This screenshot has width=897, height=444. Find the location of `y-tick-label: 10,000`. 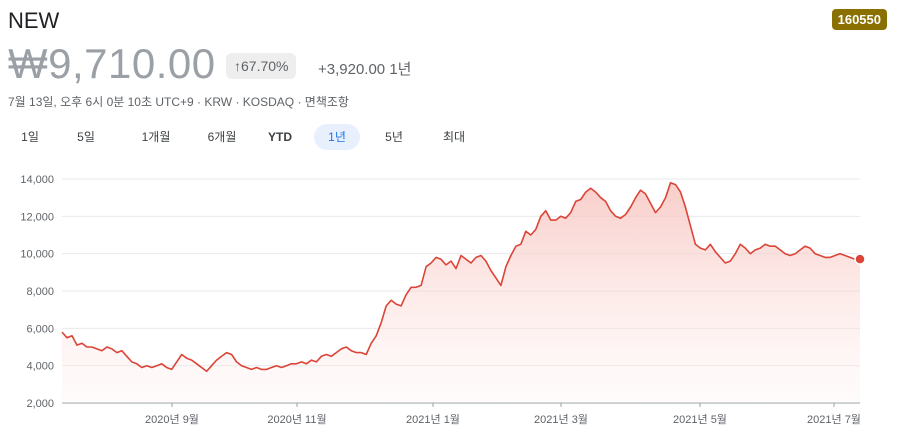

y-tick-label: 10,000 is located at coordinates (37, 255).